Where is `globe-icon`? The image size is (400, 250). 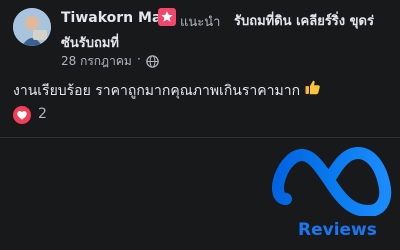 globe-icon is located at coordinates (152, 60).